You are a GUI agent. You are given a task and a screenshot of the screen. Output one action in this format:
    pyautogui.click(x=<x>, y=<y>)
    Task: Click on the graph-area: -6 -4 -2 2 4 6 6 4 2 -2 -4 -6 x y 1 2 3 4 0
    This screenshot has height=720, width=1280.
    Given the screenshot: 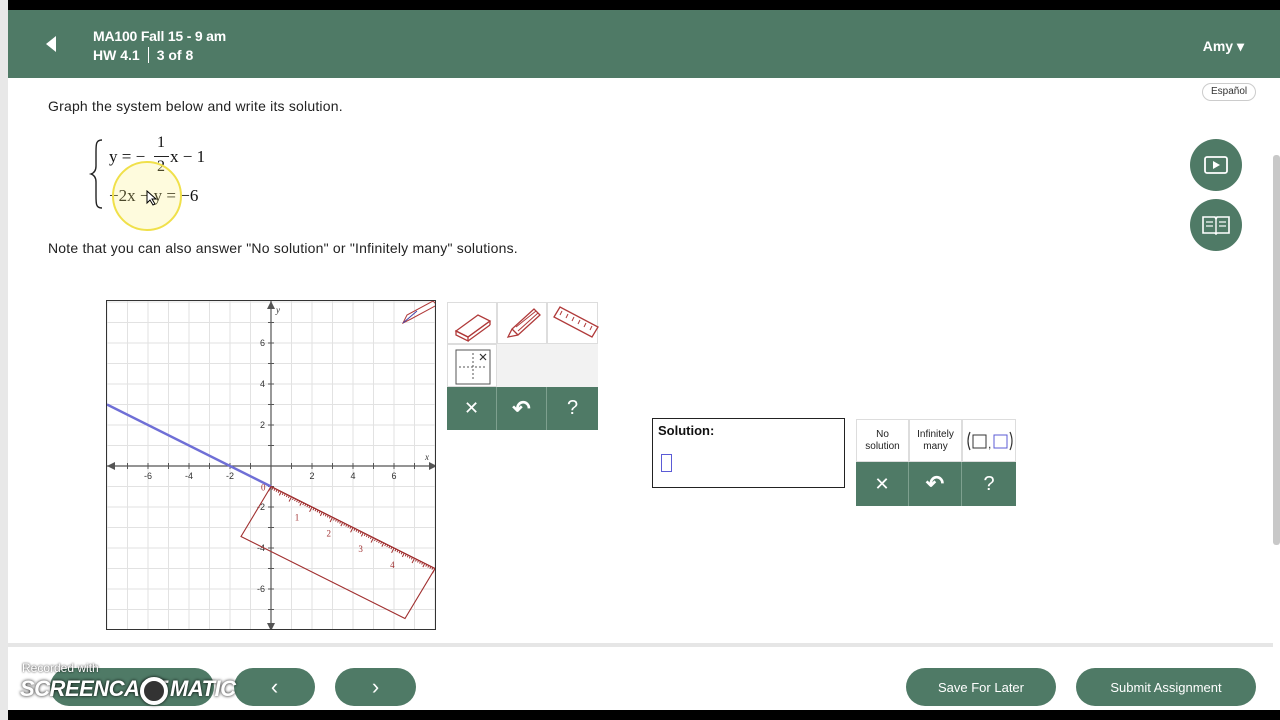 What is the action you would take?
    pyautogui.click(x=271, y=465)
    